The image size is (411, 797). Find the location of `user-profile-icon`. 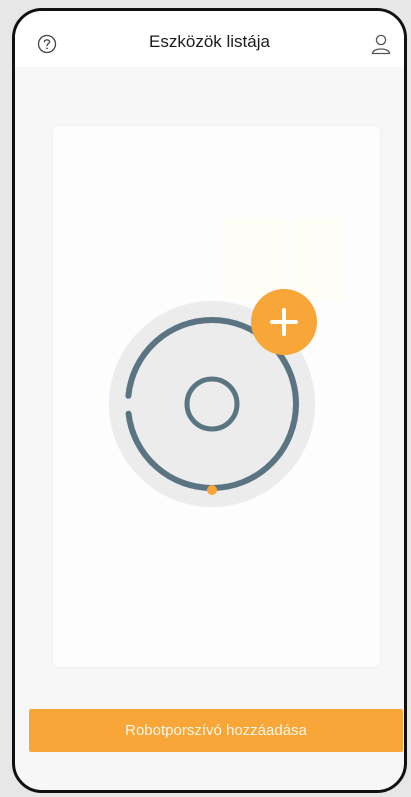

user-profile-icon is located at coordinates (381, 44).